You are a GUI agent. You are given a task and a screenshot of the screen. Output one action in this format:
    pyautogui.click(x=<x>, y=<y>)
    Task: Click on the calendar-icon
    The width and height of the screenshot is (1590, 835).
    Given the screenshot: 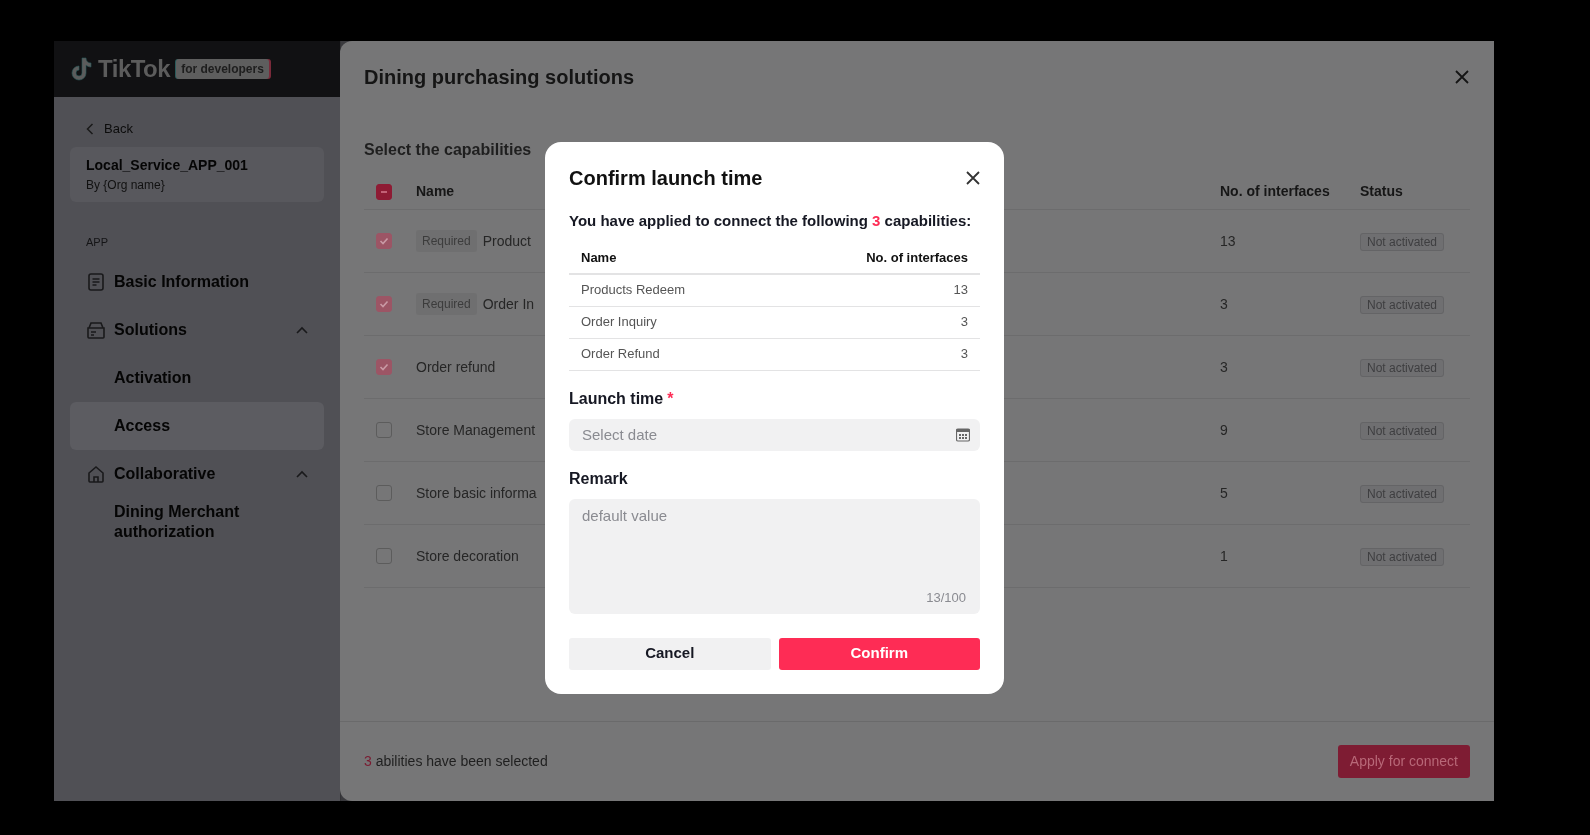 What is the action you would take?
    pyautogui.click(x=963, y=434)
    